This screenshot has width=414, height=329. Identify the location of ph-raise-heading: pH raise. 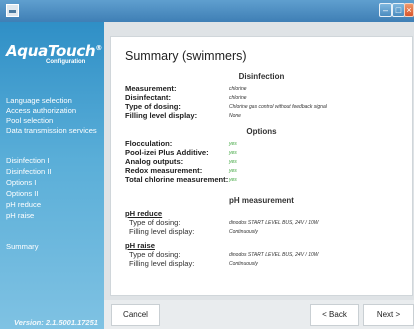
(140, 245).